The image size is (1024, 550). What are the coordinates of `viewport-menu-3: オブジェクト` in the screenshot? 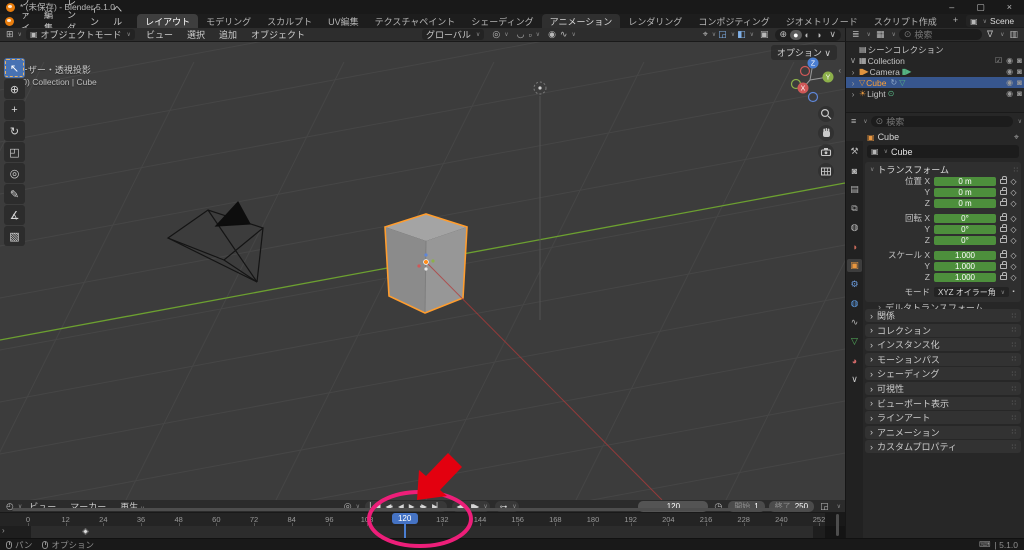 It's located at (278, 34).